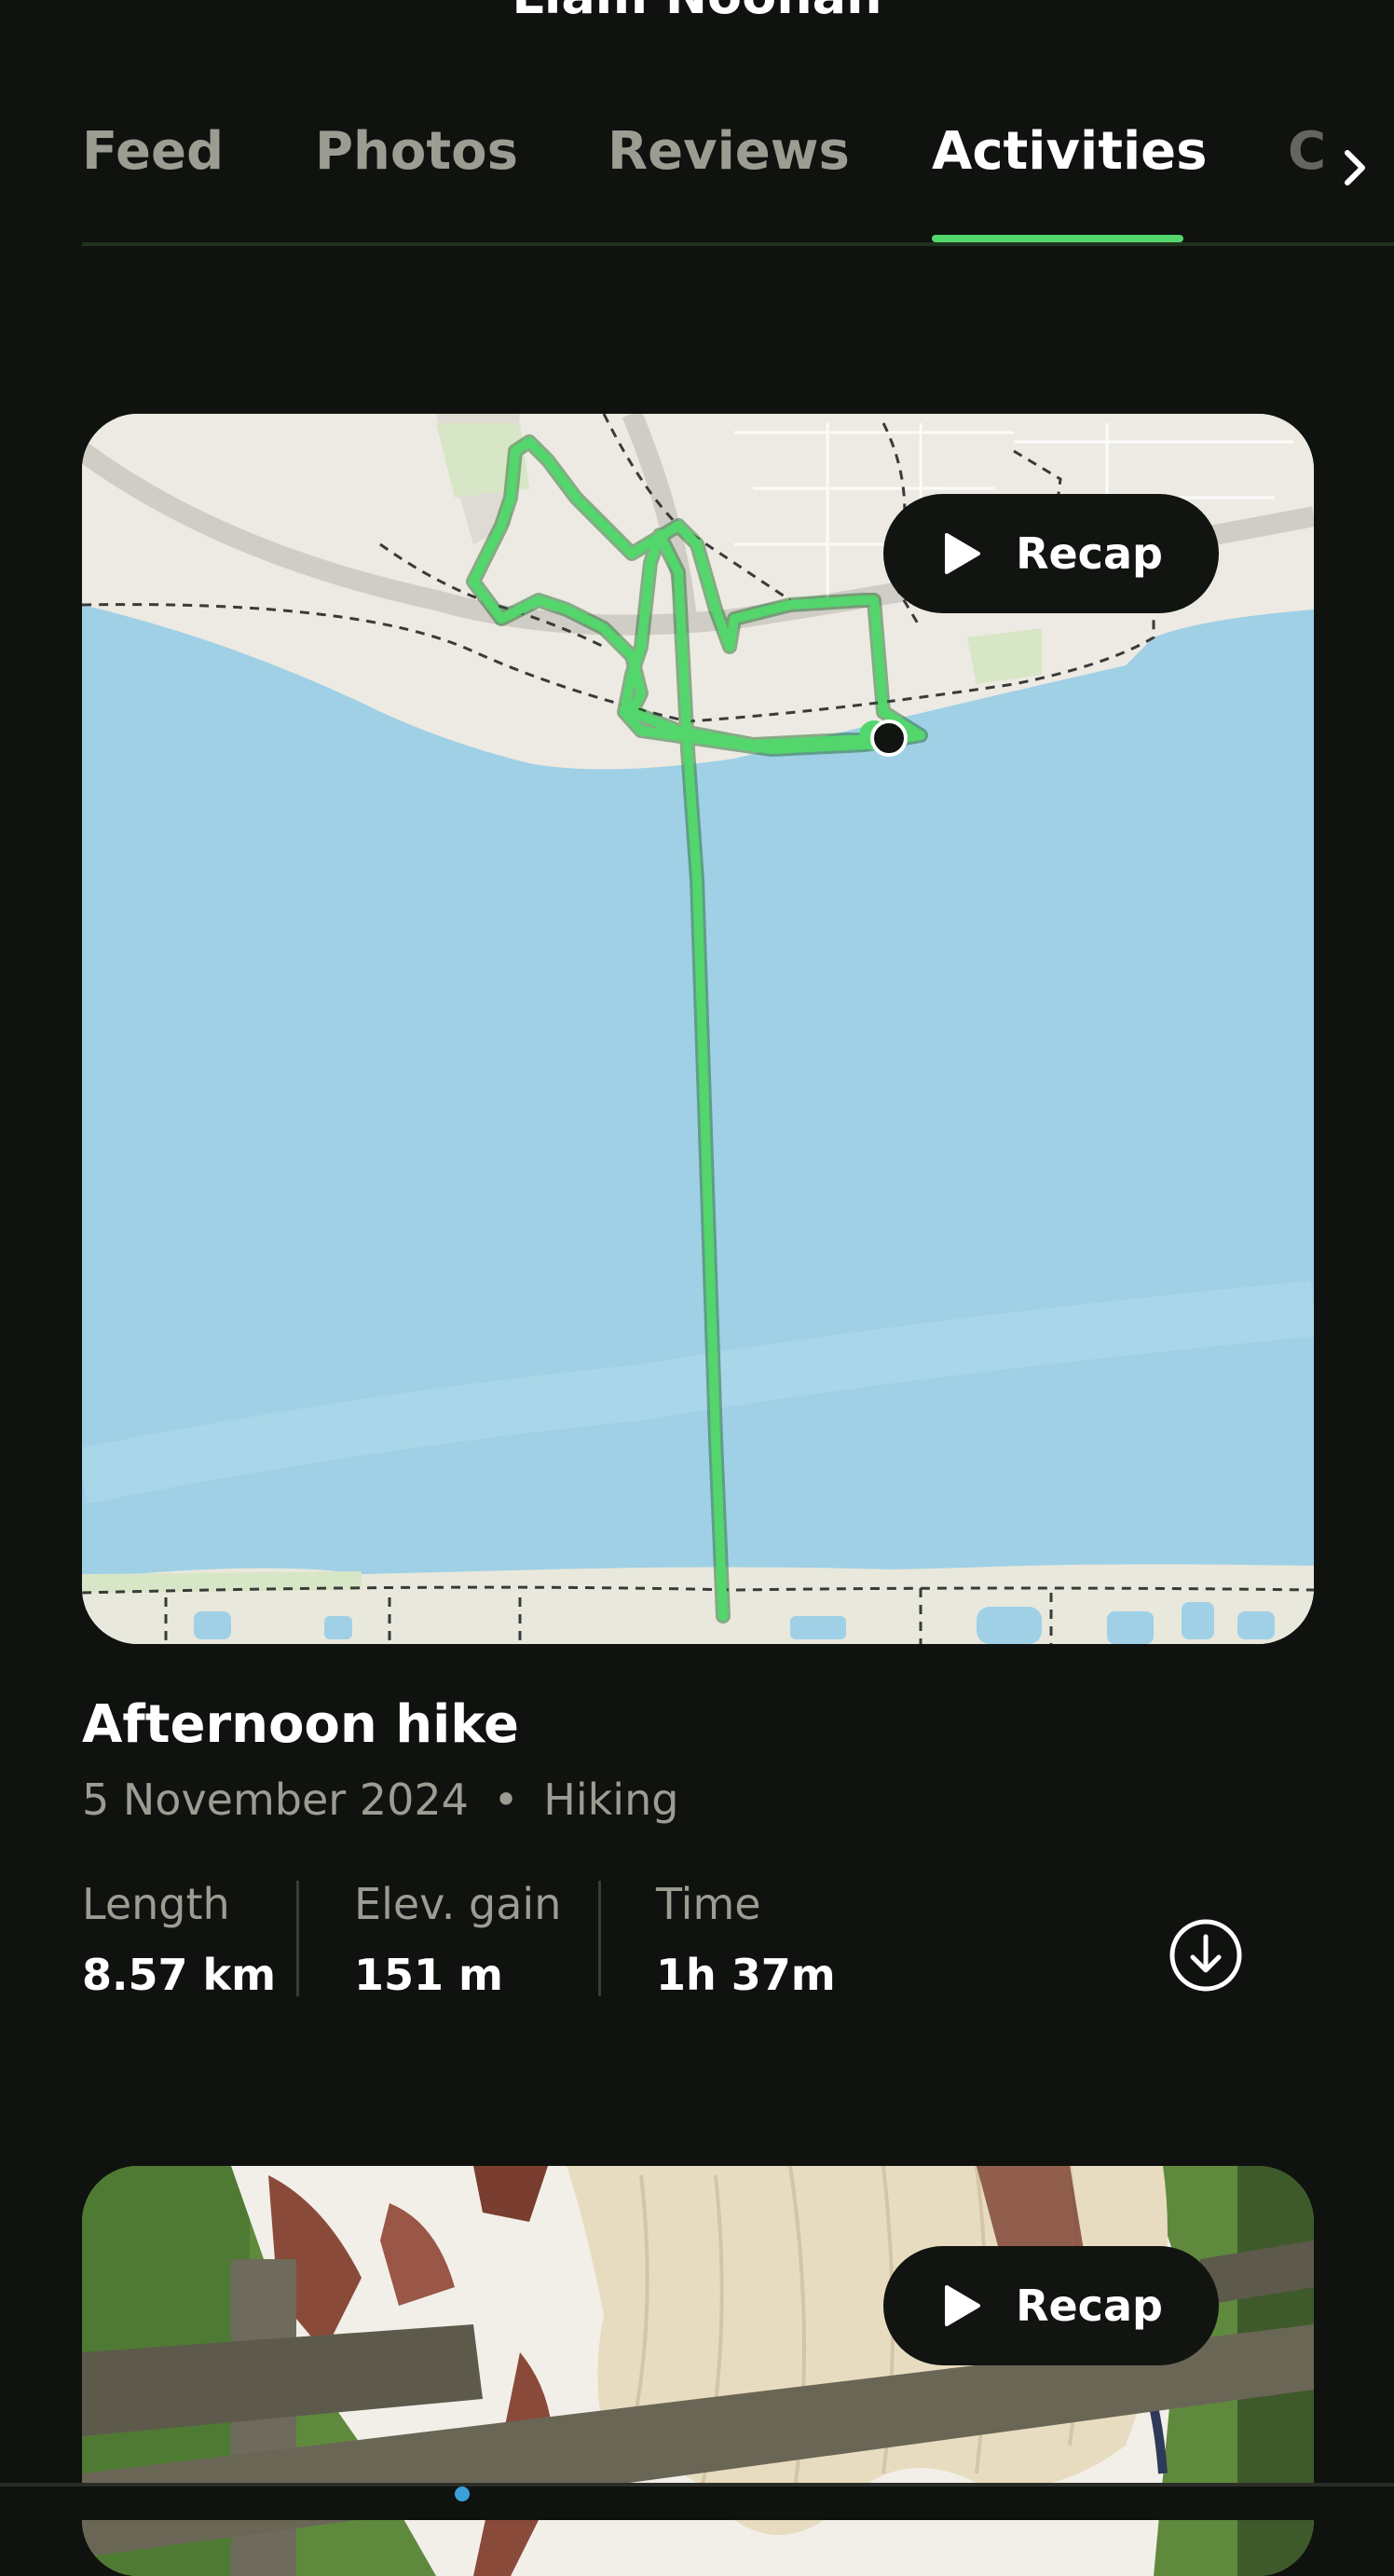 The width and height of the screenshot is (1394, 2576). Describe the element at coordinates (729, 151) in the screenshot. I see `tab-reviews: Reviews` at that location.